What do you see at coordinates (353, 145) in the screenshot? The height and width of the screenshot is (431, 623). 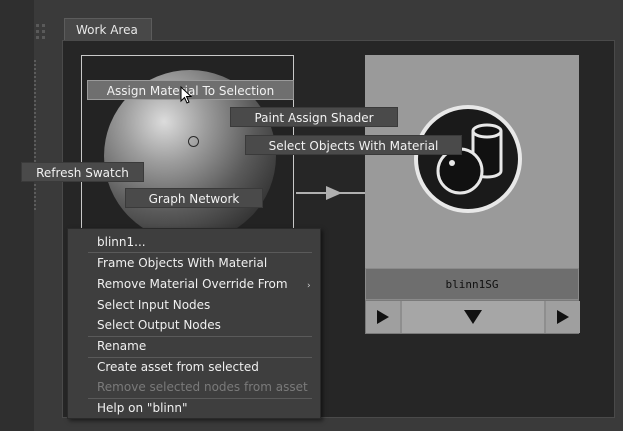 I see `select-objects-with-material-menu-item: Select Objects With Material` at bounding box center [353, 145].